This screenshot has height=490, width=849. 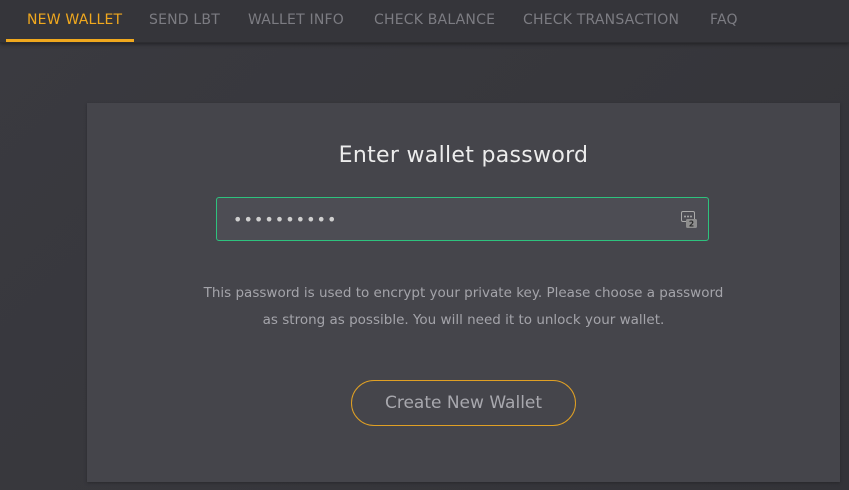 I want to click on tab-wallet-info: WALLET INFO, so click(x=296, y=21).